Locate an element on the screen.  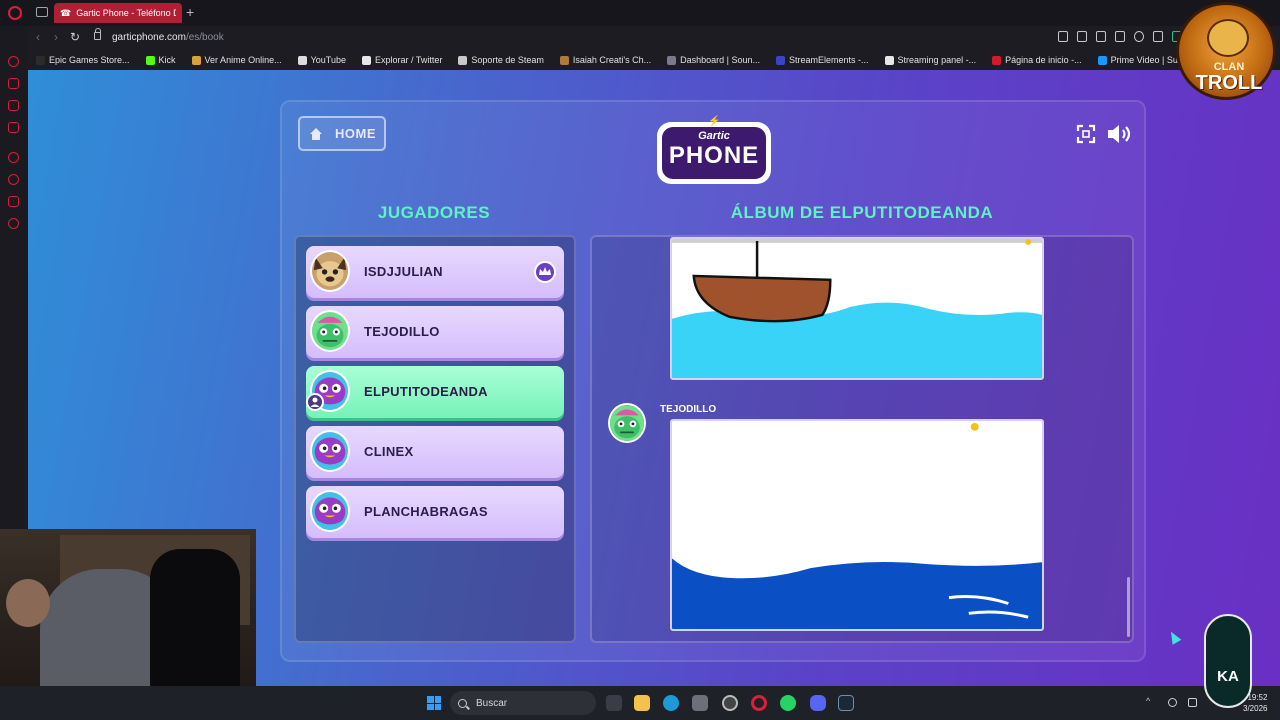
shield-icon is located at coordinates (1101, 36).